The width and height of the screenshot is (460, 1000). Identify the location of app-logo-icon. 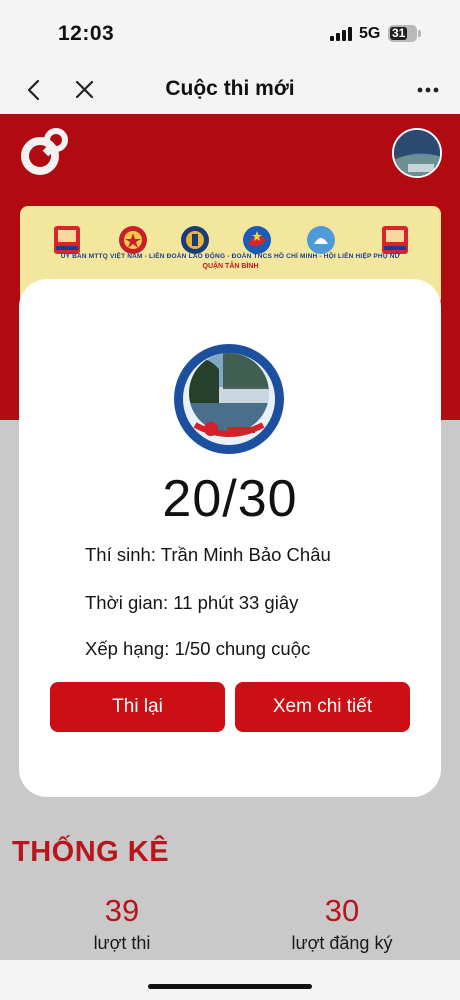
(44, 152).